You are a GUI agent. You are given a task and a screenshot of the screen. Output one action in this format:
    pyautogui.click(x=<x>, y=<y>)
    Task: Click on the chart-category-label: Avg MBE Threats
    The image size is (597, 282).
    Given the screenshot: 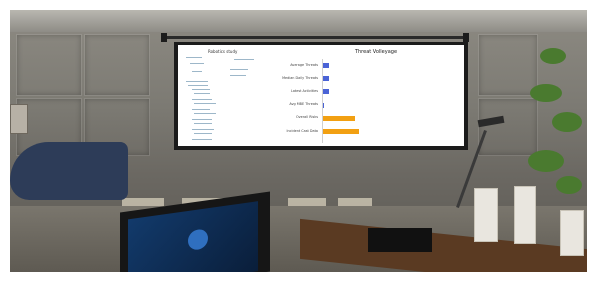 What is the action you would take?
    pyautogui.click(x=303, y=104)
    